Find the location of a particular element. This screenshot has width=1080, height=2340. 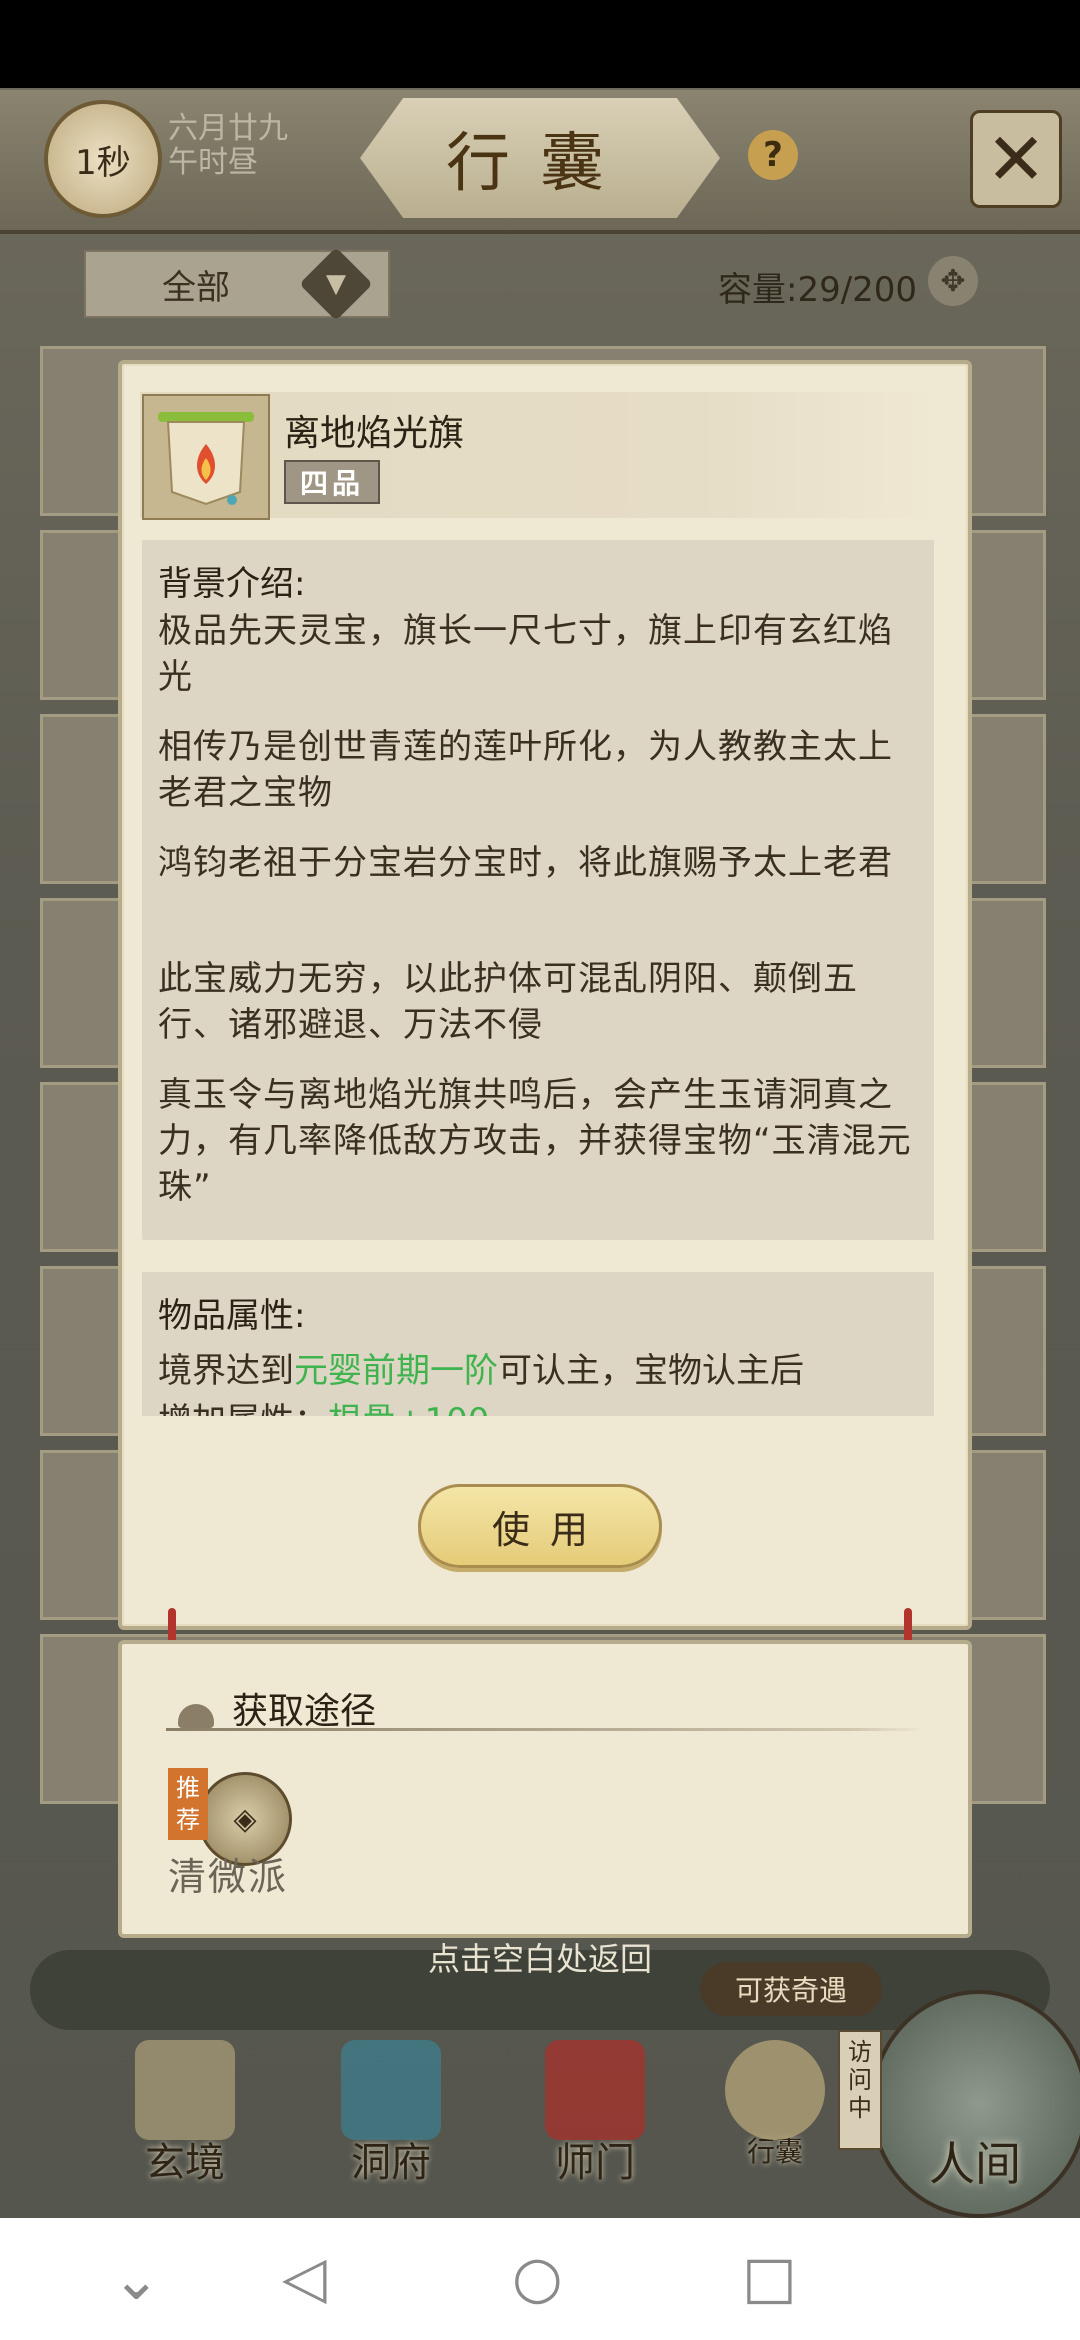

visiting-tag: 访问中 is located at coordinates (860, 2090).